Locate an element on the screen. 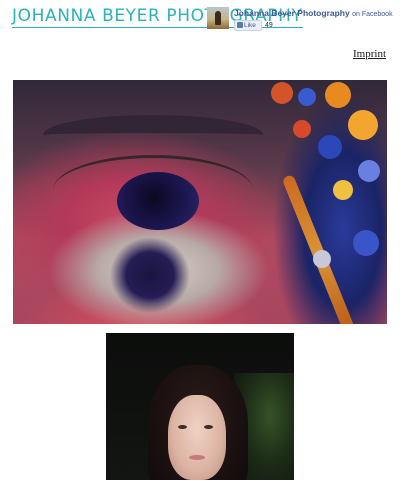 The image size is (400, 480). facebook-page-thumbnail is located at coordinates (218, 18).